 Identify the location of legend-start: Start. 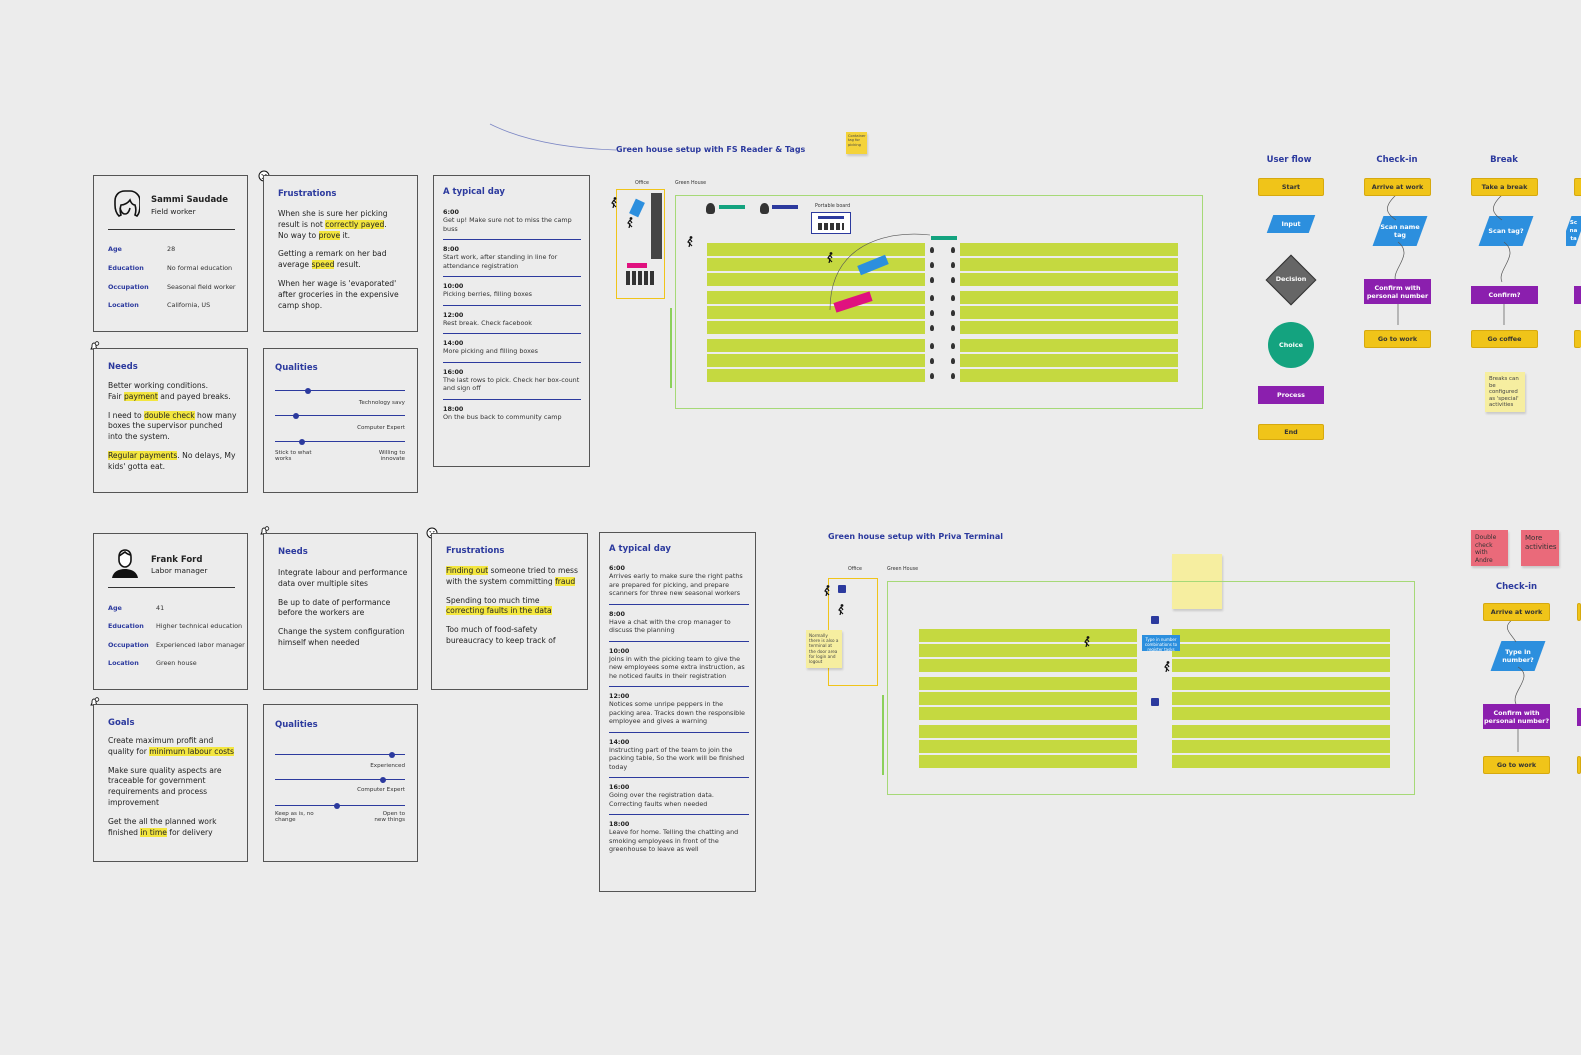
(1291, 187).